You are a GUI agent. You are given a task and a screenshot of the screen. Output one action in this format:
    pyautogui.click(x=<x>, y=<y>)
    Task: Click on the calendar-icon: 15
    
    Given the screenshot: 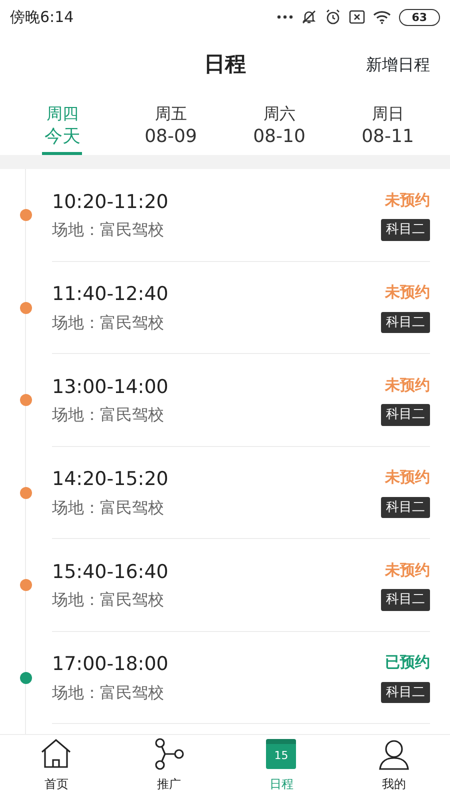 What is the action you would take?
    pyautogui.click(x=281, y=754)
    